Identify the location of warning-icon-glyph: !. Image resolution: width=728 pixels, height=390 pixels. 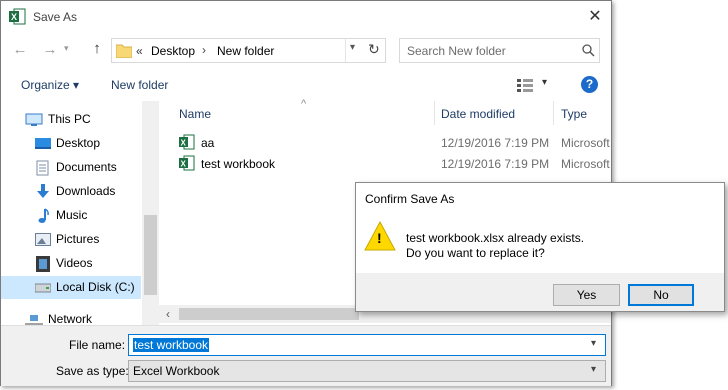
(379, 238).